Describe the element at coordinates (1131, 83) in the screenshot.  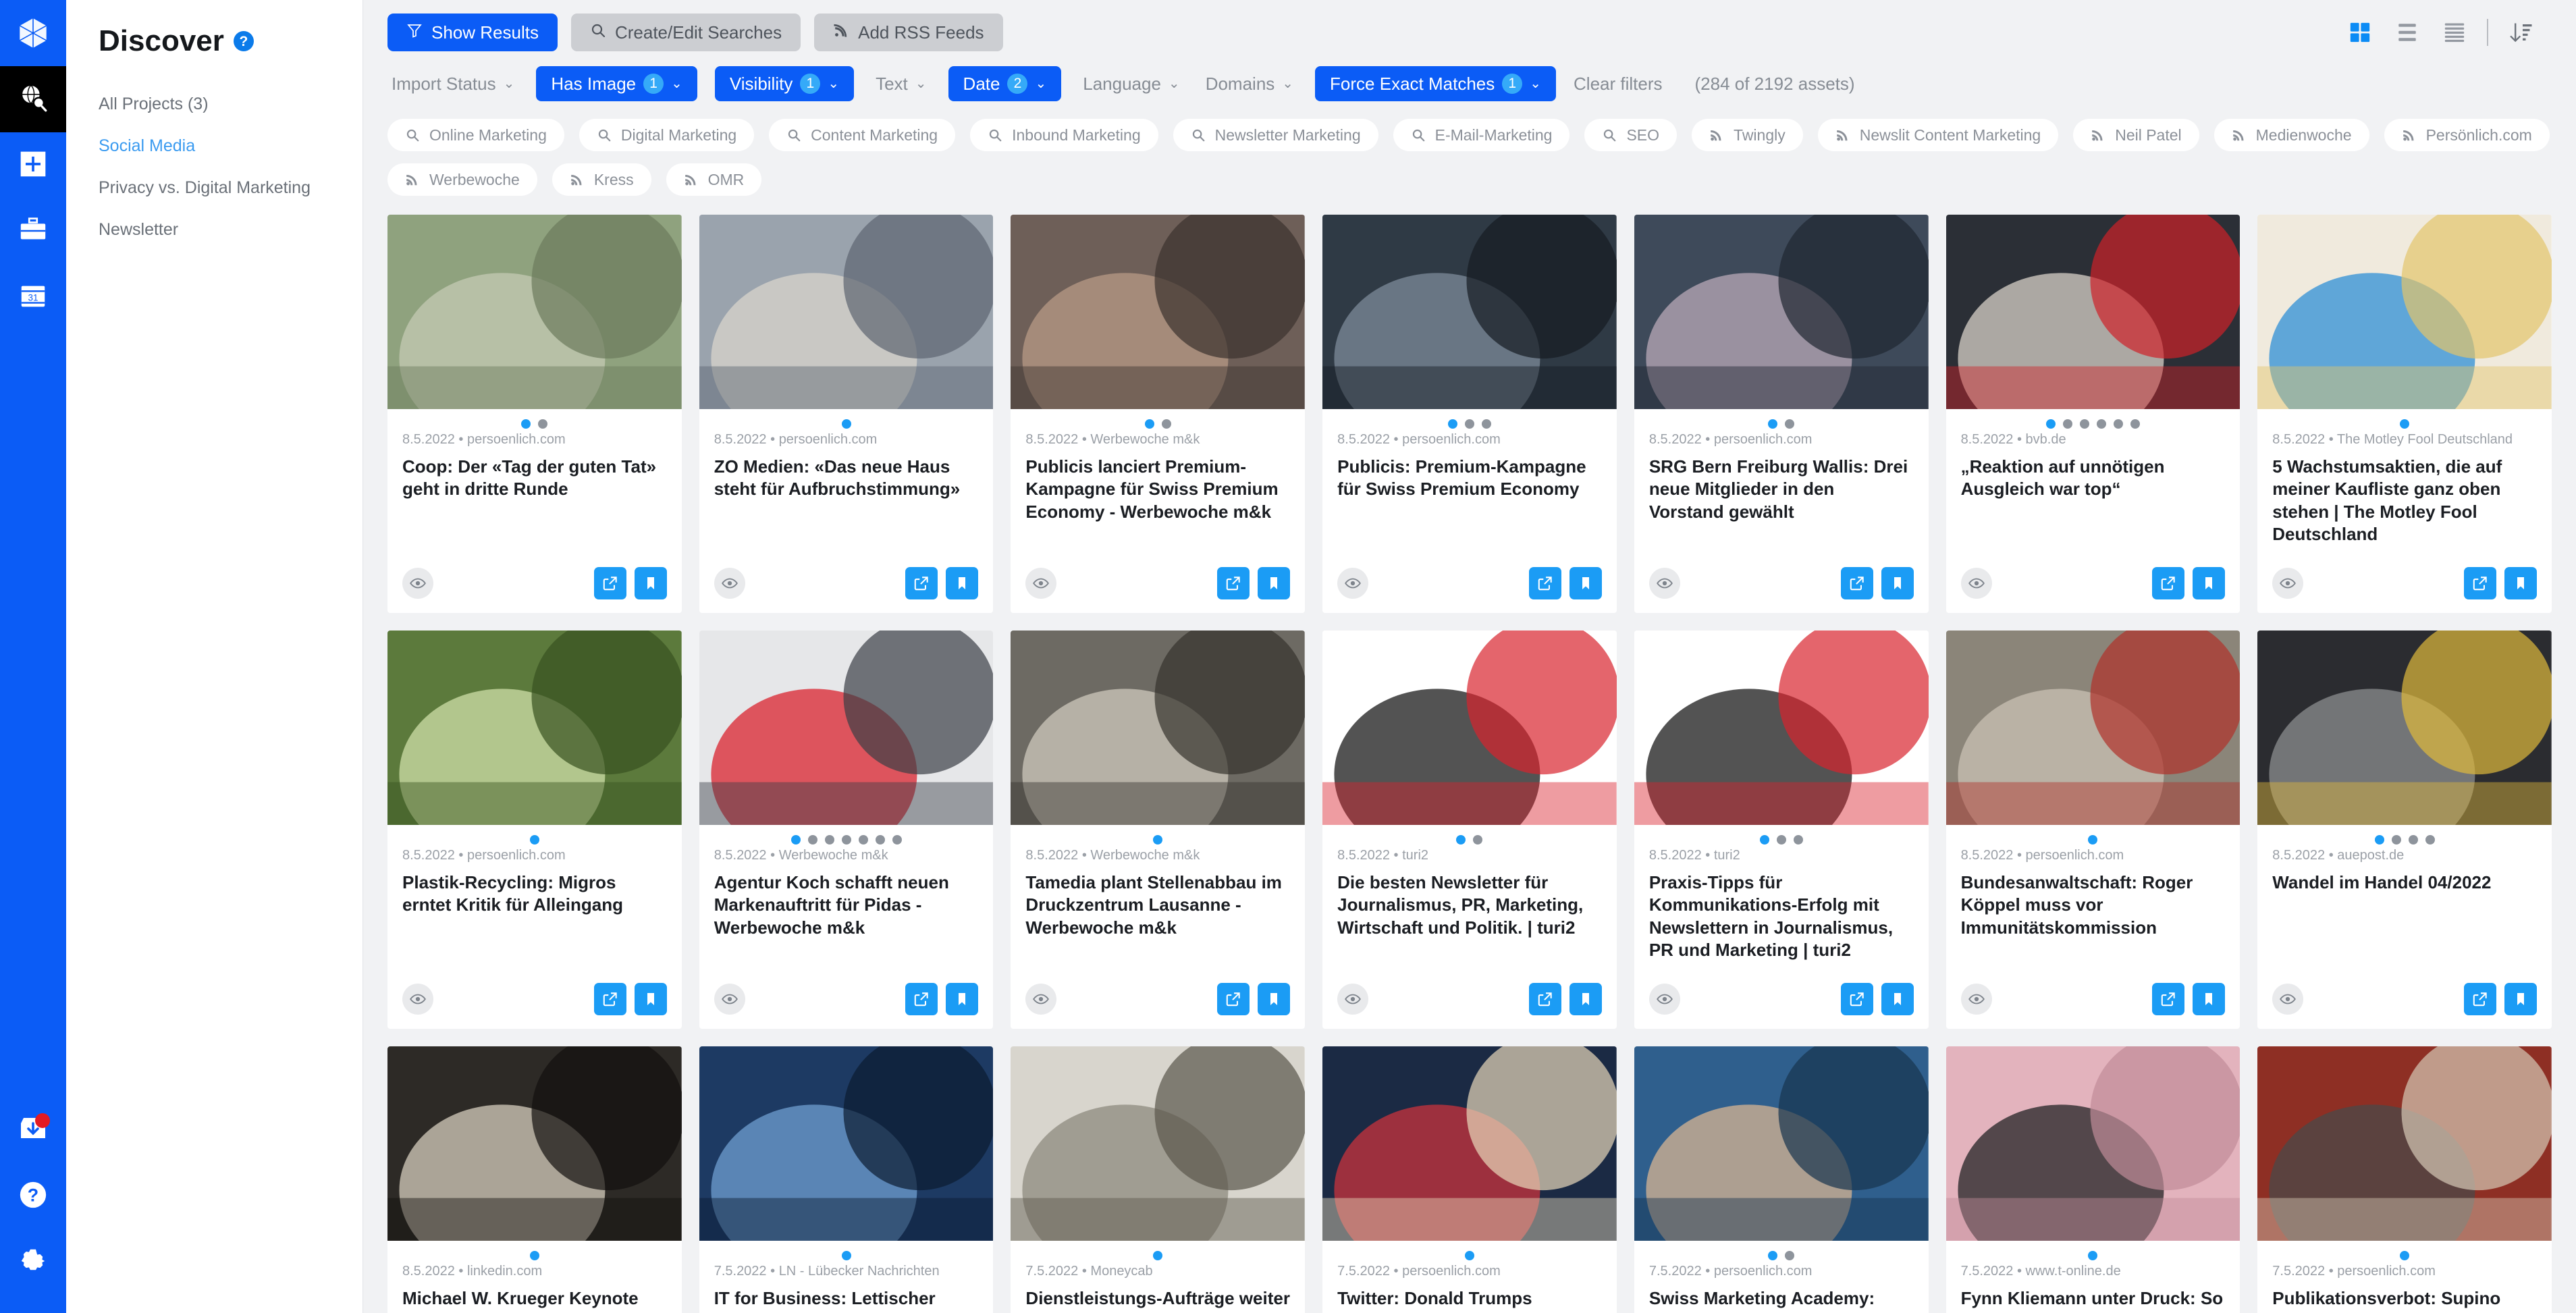
I see `filter-language: Language ⌄` at that location.